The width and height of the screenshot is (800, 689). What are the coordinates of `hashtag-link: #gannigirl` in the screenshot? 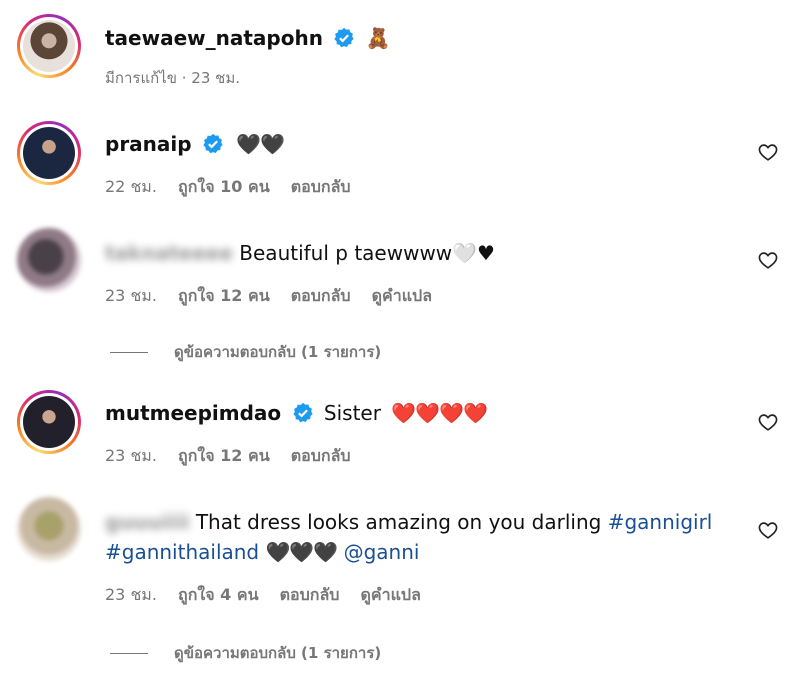 It's located at (660, 522).